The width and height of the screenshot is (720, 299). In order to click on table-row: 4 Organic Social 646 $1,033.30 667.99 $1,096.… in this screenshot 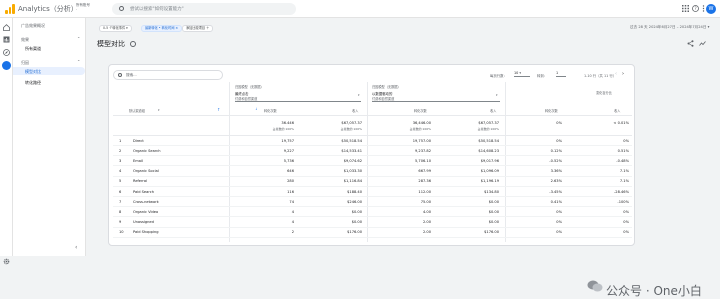, I will do `click(372, 172)`.